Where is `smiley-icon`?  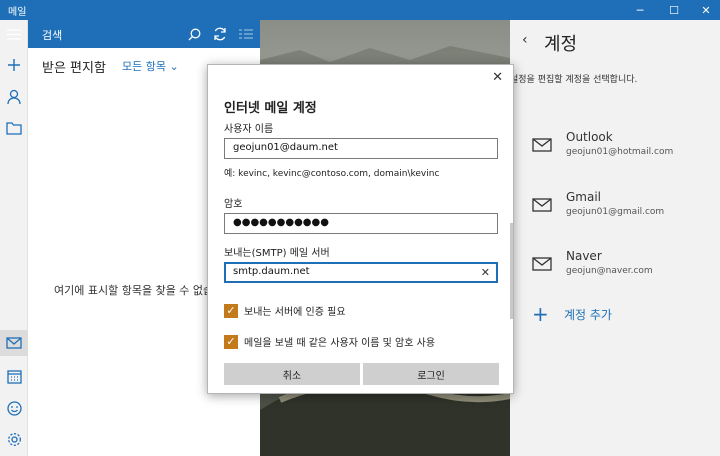
smiley-icon is located at coordinates (14, 408).